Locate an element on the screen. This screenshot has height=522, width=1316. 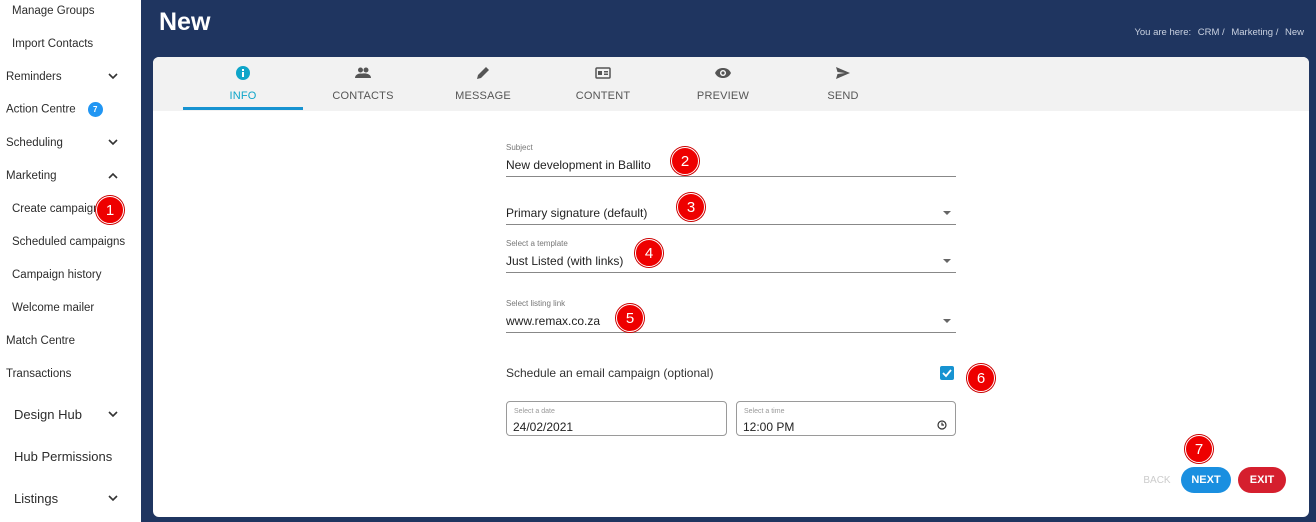
sidebar-item-label: Action Centre is located at coordinates (41, 109).